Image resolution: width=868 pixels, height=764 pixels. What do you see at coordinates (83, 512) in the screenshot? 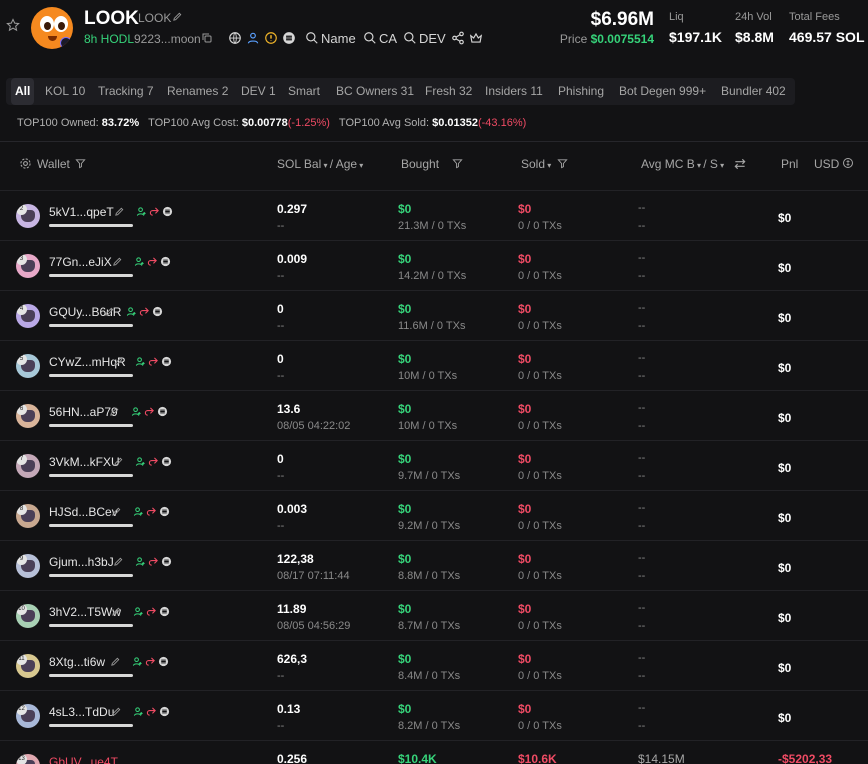
I see `wallet-address: HJSd...BCev` at bounding box center [83, 512].